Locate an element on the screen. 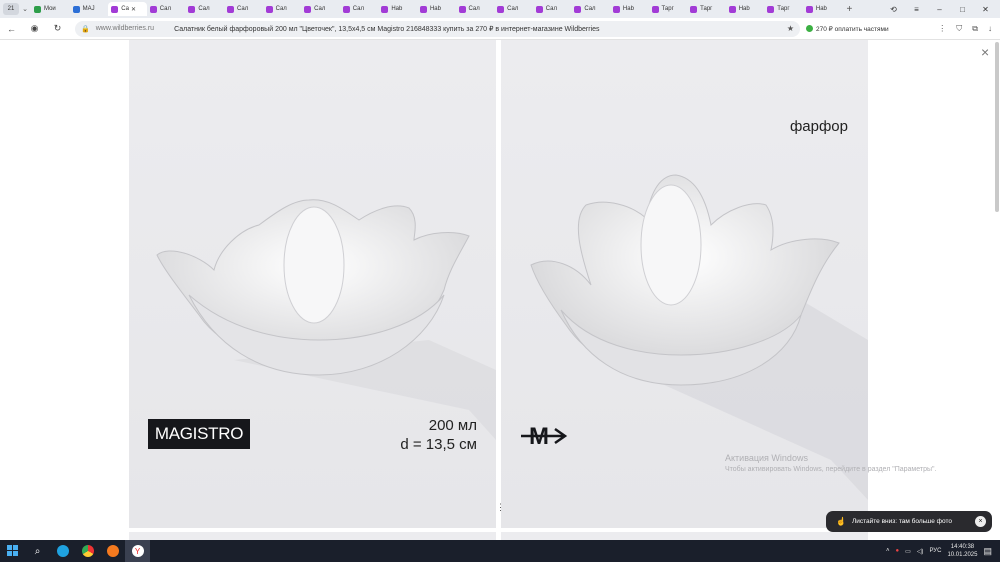 The height and width of the screenshot is (562, 1000). more-icon: ⋮ is located at coordinates (942, 29).